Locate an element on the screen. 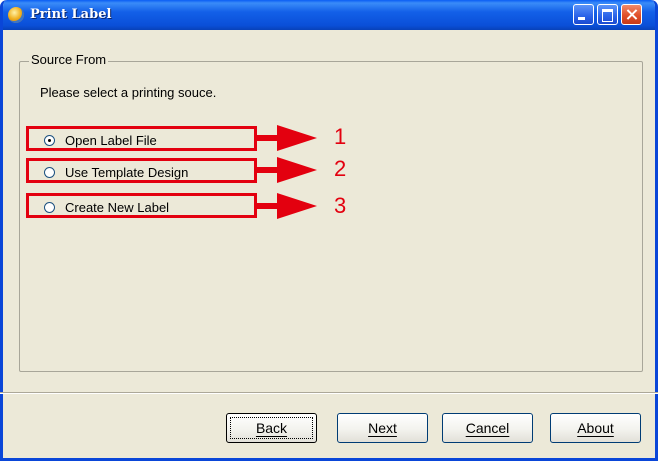 The image size is (658, 461). app-globe-icon is located at coordinates (16, 15).